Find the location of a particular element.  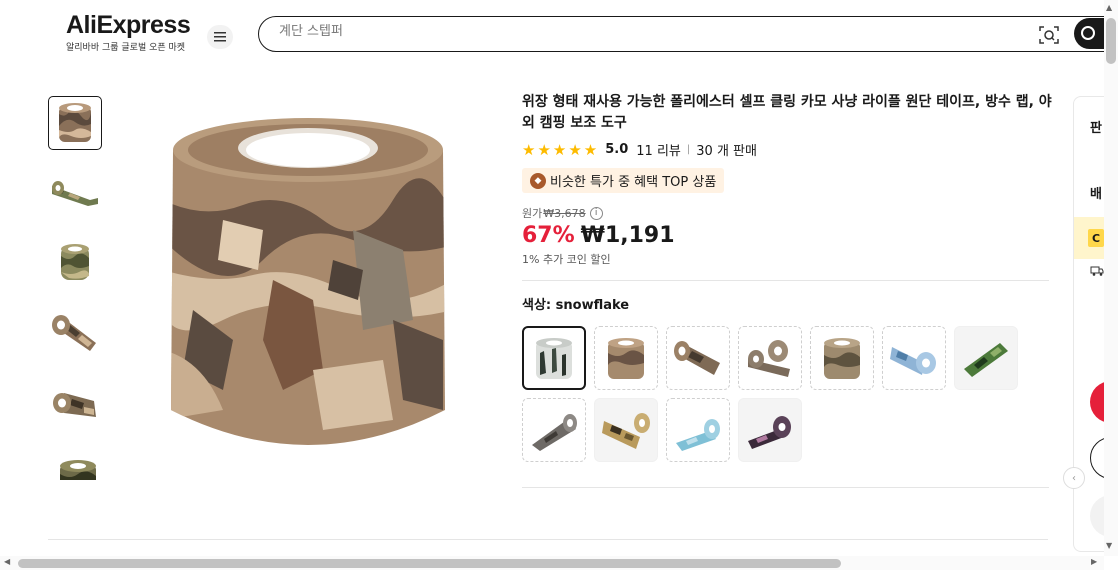

color-label: 색상: is located at coordinates (539, 305).